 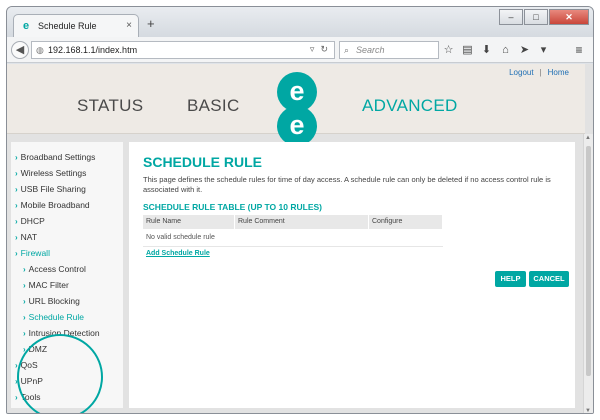 I want to click on sidebar-item-label: Schedule Rule, so click(x=56, y=317).